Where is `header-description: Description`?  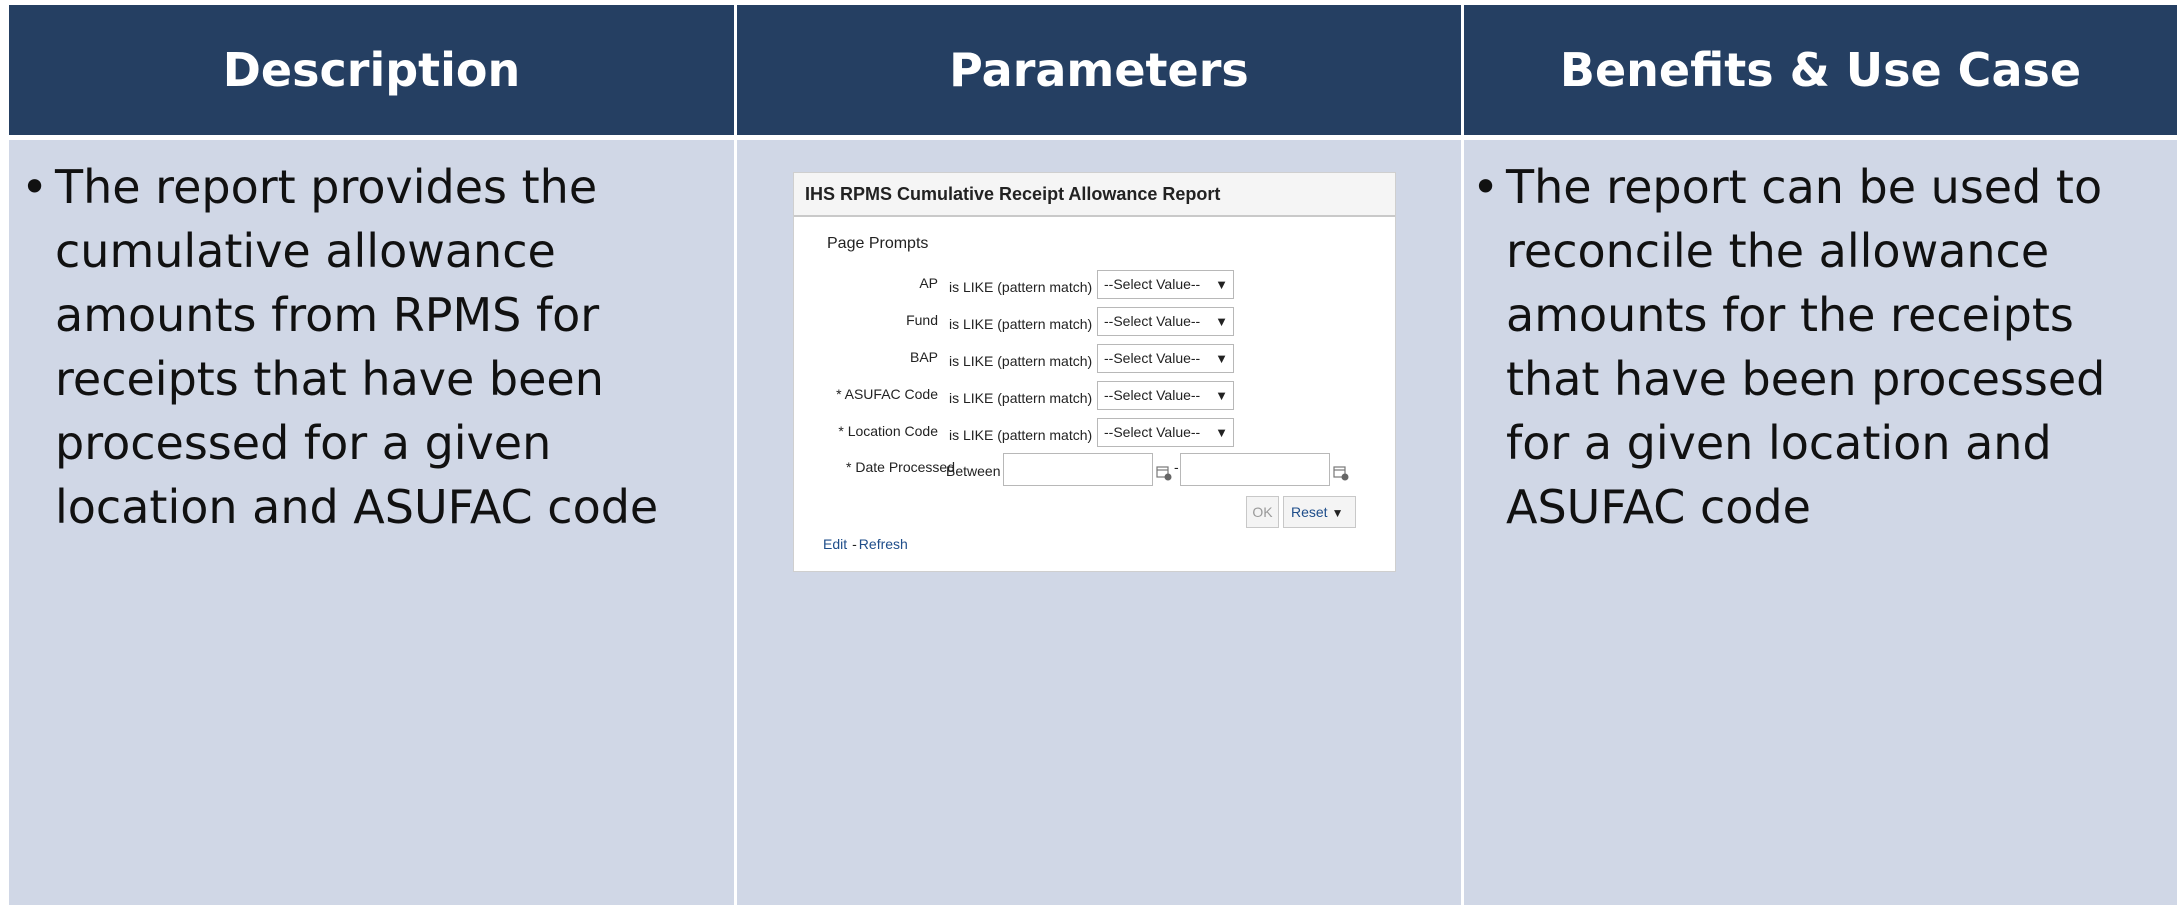 header-description: Description is located at coordinates (367, 70).